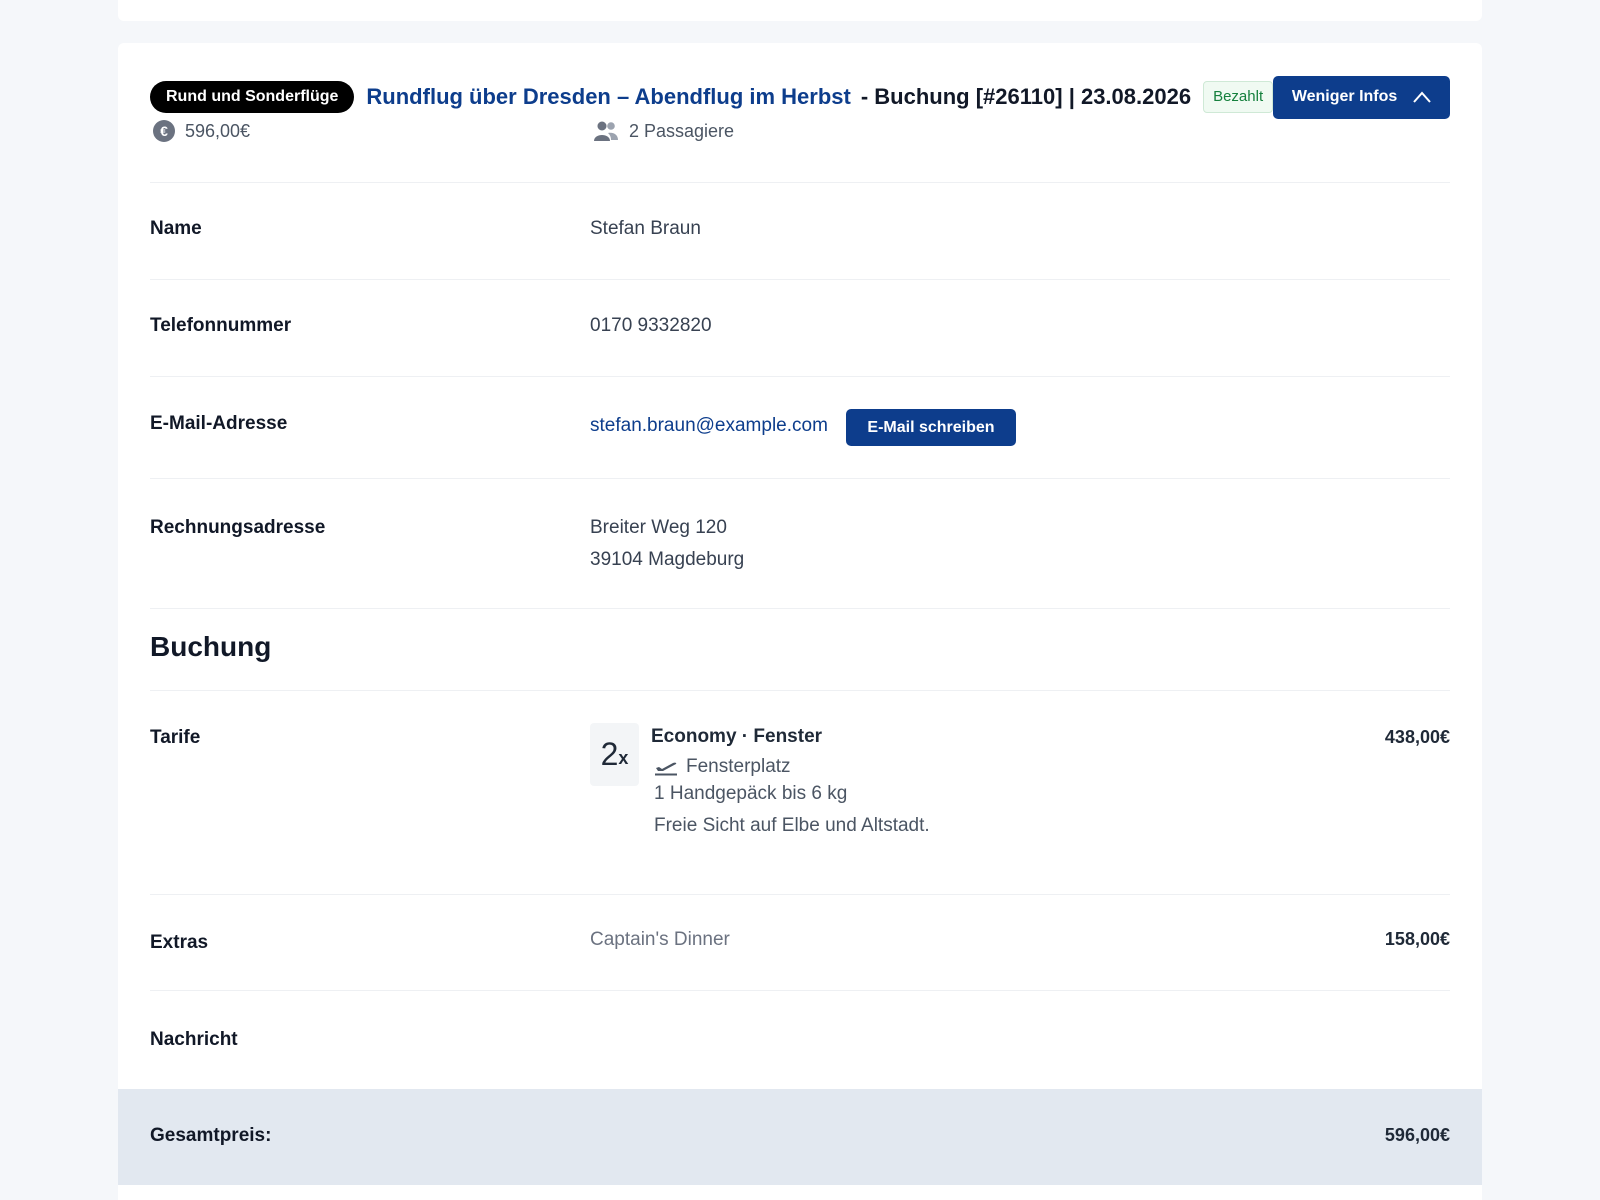 The height and width of the screenshot is (1200, 1600). Describe the element at coordinates (221, 325) in the screenshot. I see `phone-label: Telefonnummer` at that location.